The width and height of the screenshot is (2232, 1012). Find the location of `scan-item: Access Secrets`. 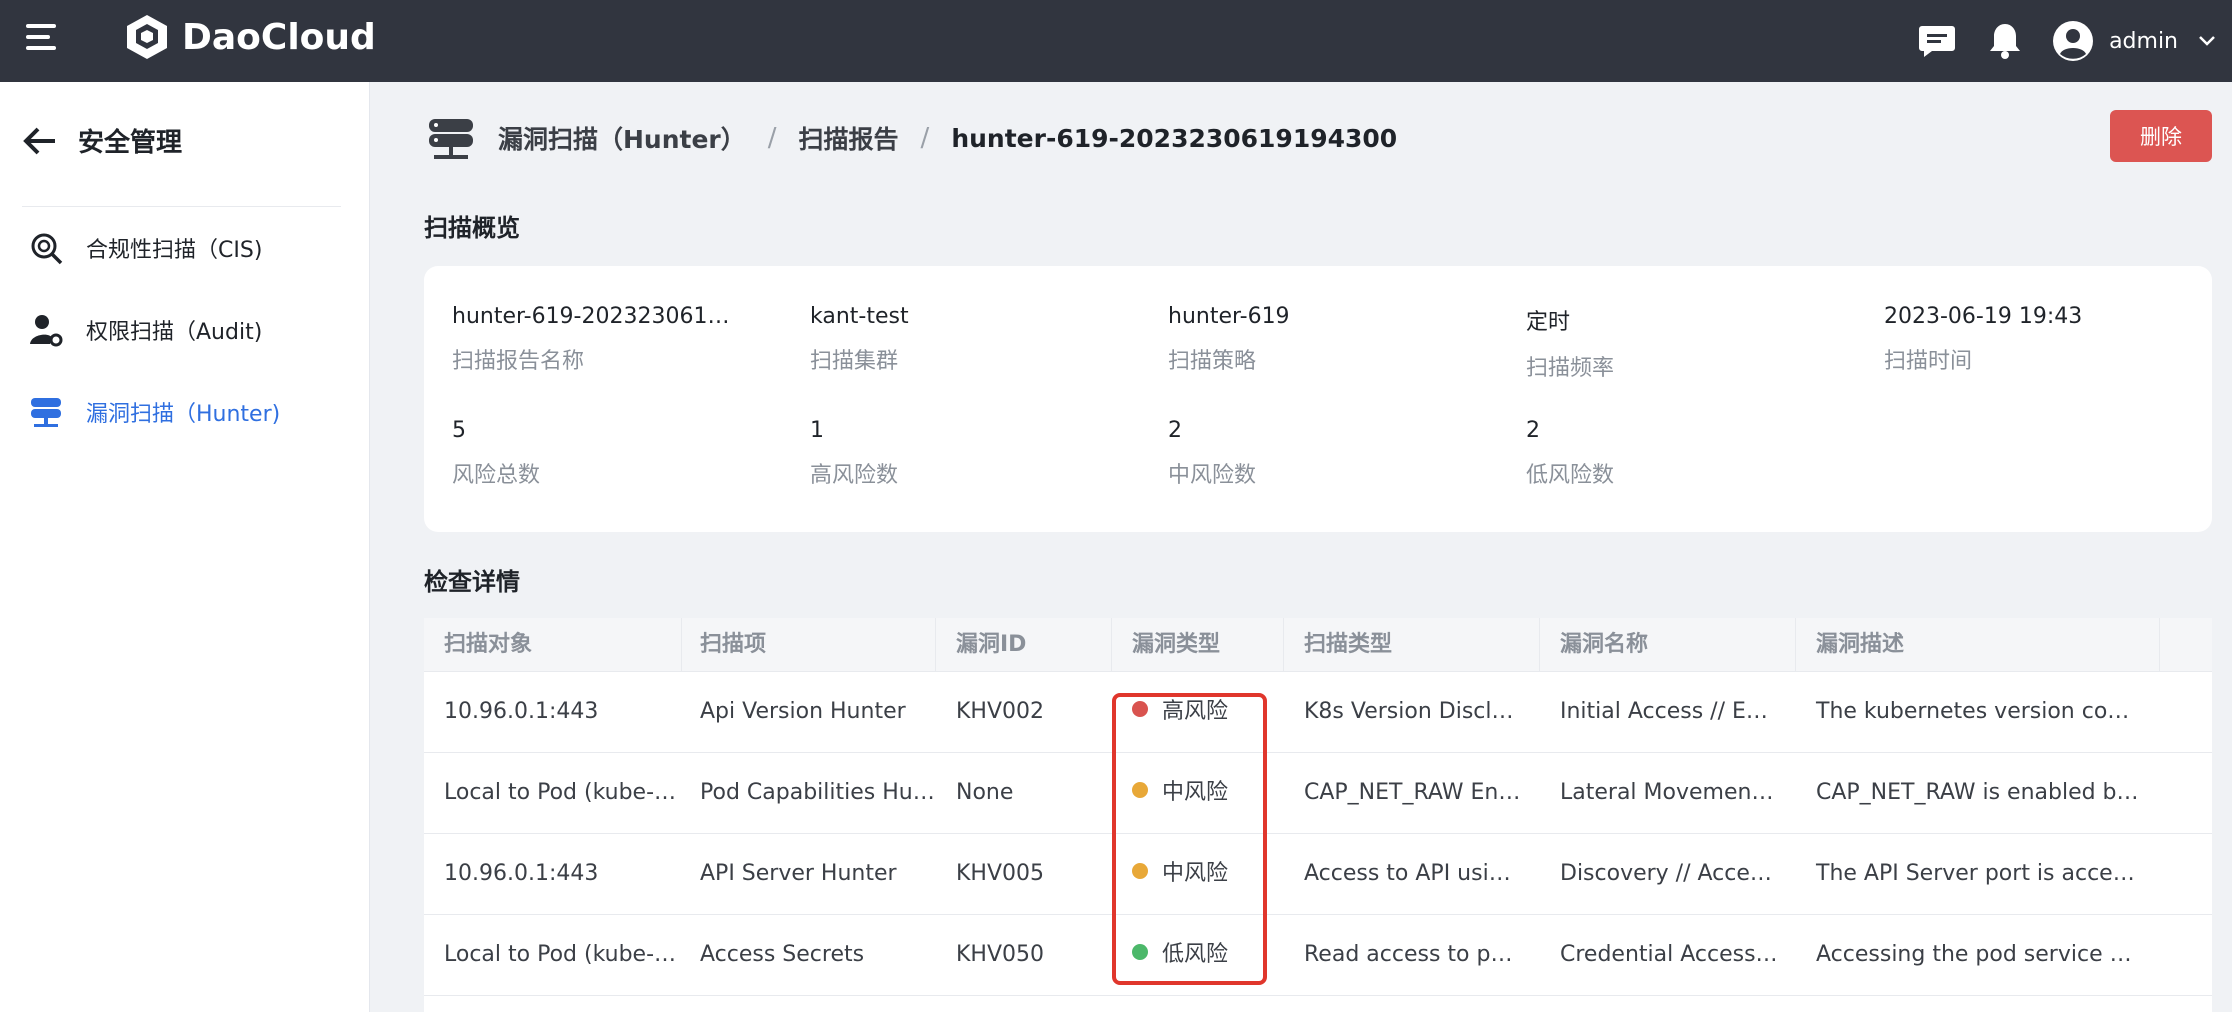

scan-item: Access Secrets is located at coordinates (782, 954).